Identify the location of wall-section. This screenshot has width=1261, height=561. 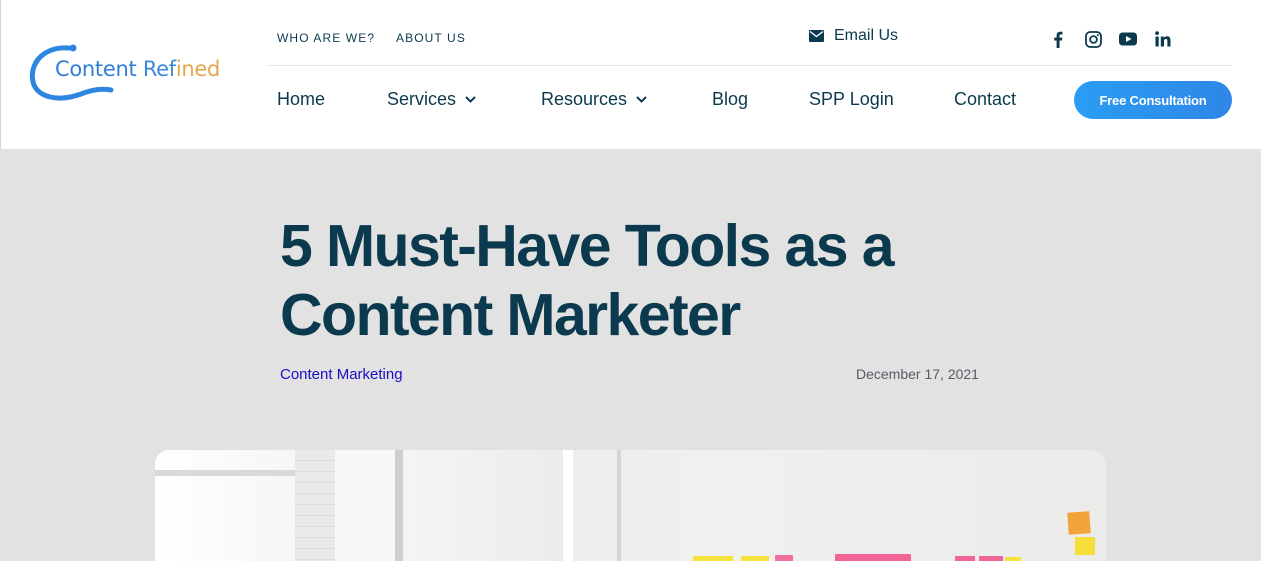
(483, 505).